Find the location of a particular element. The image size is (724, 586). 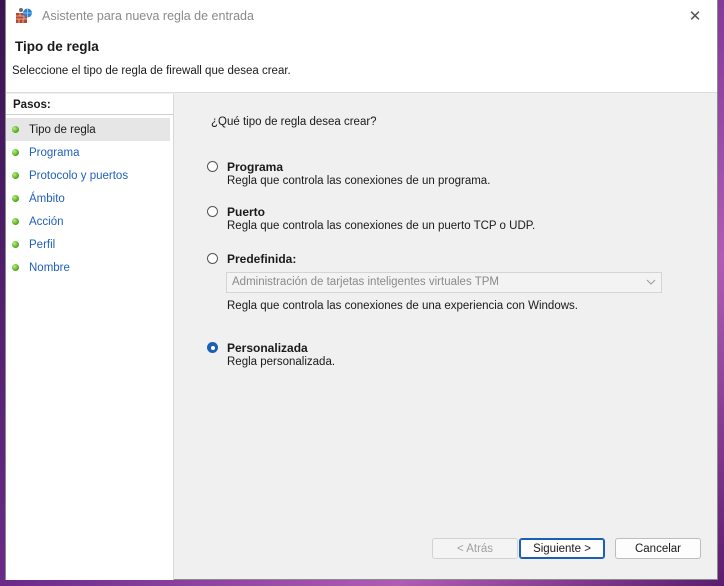

page-title: Tipo de regla is located at coordinates (57, 46).